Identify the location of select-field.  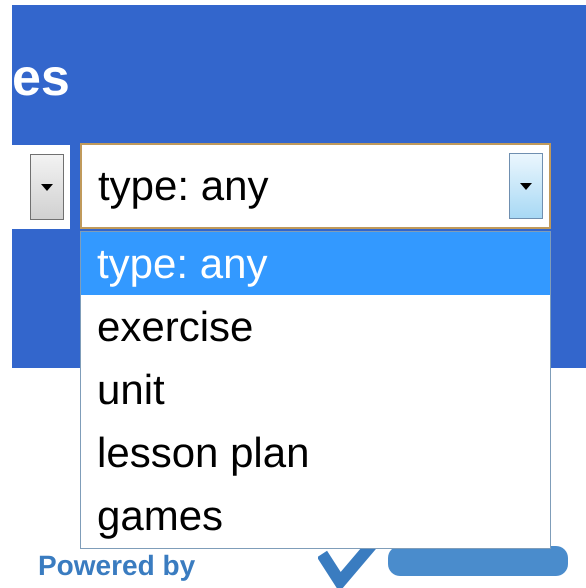
(41, 187).